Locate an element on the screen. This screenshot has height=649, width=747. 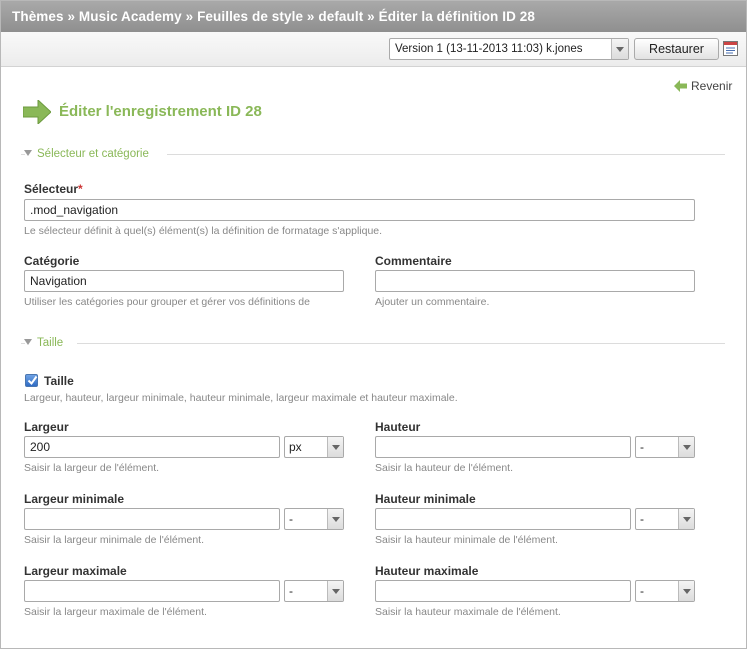
maxwidth-unit-select: - is located at coordinates (314, 591).